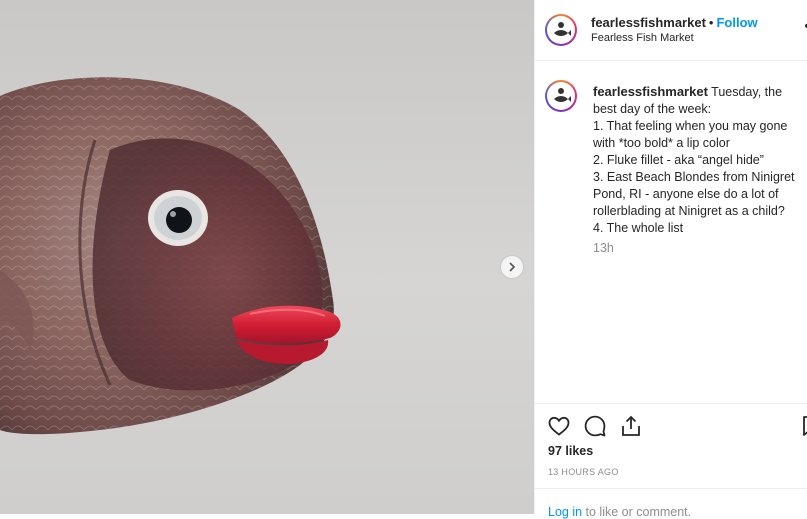 The image size is (807, 519). I want to click on bookmark-icon, so click(805, 426).